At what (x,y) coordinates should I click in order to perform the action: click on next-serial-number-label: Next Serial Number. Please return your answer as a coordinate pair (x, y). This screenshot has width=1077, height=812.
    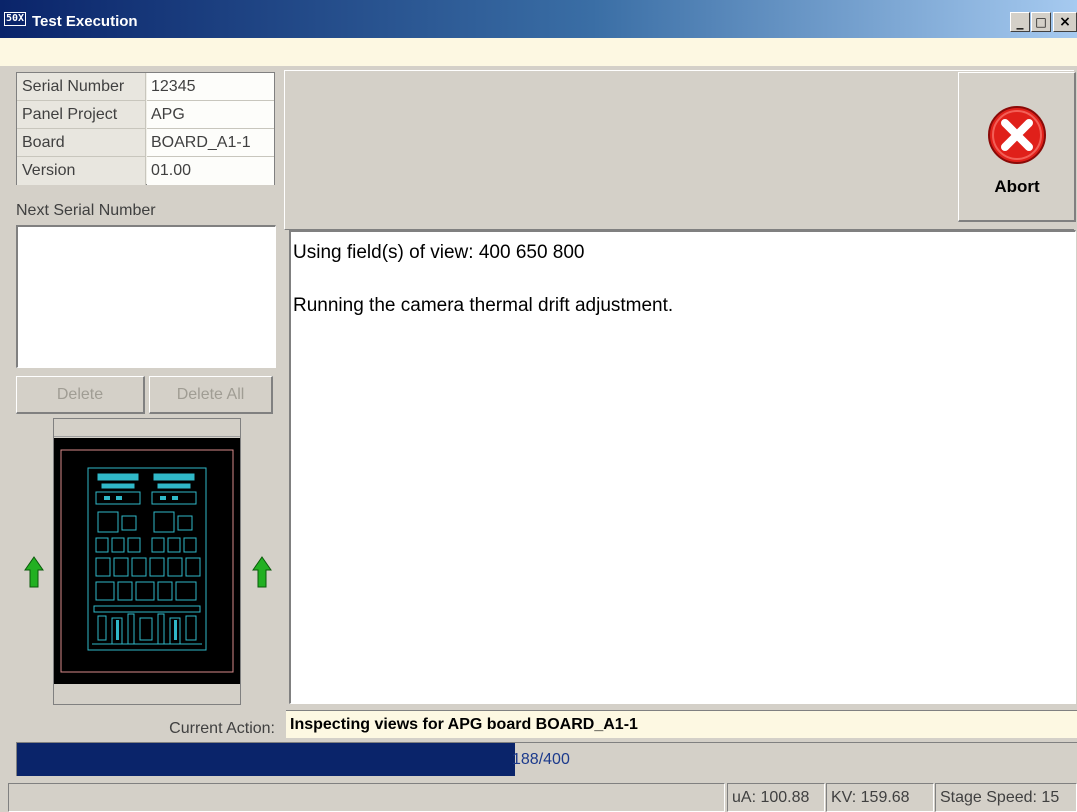
    Looking at the image, I should click on (86, 210).